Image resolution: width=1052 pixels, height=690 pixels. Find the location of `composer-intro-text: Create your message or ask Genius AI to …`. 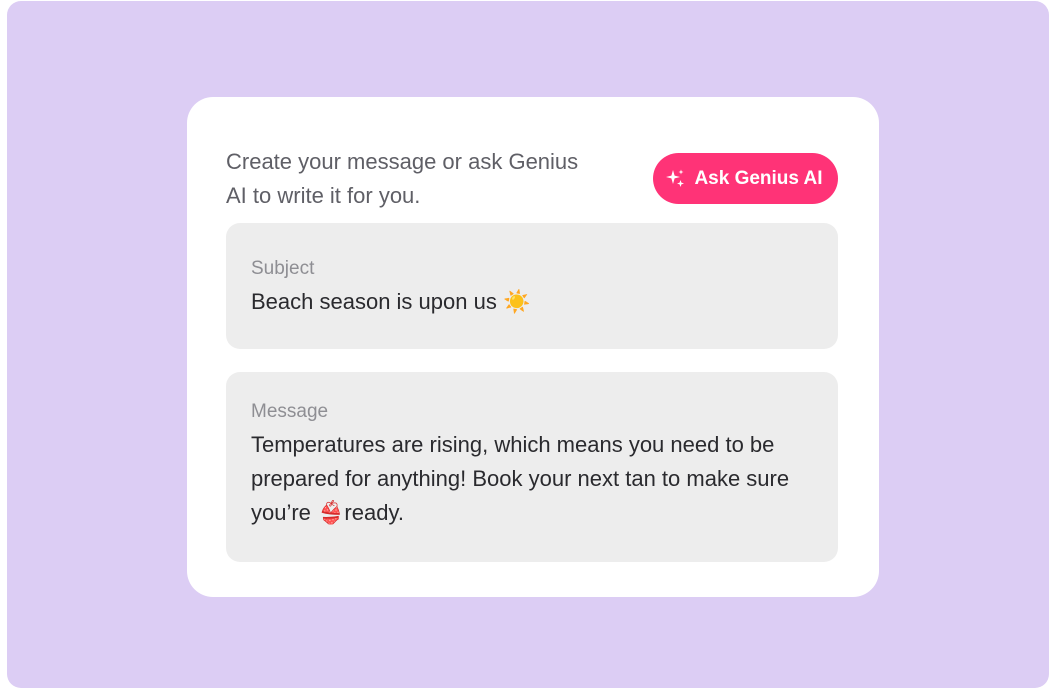

composer-intro-text: Create your message or ask Genius AI to … is located at coordinates (402, 178).